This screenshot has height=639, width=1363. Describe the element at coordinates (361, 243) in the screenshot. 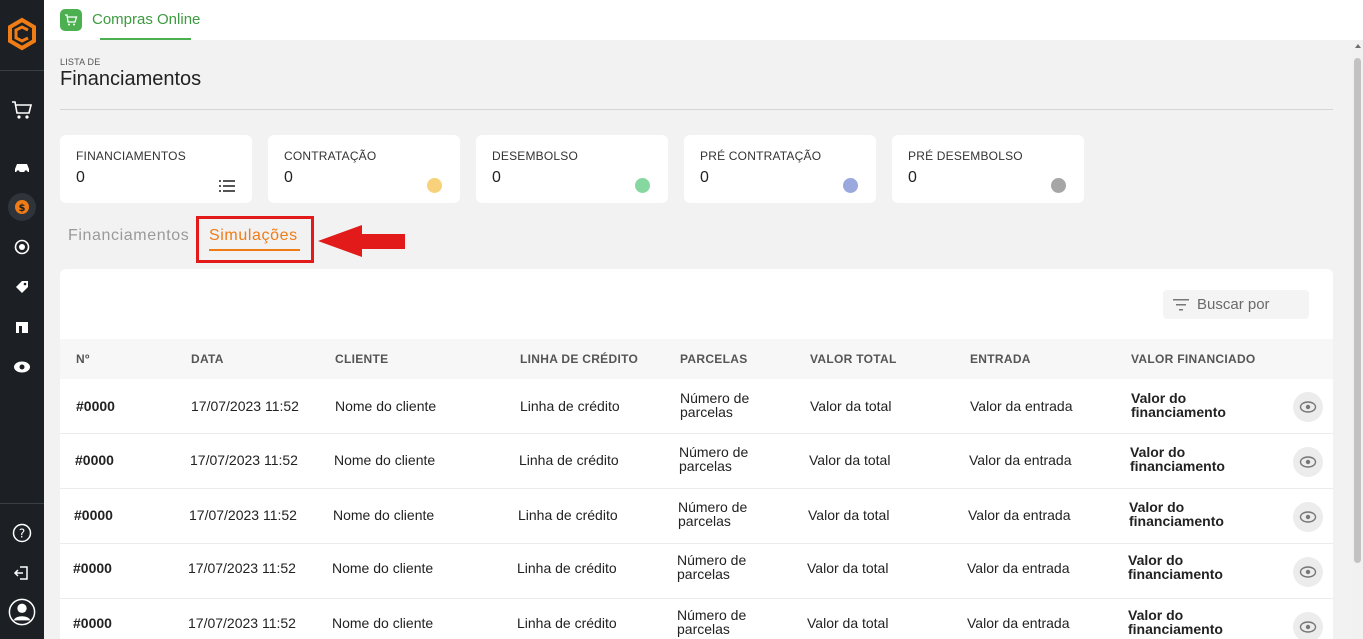

I see `annotation-arrow-icon` at that location.